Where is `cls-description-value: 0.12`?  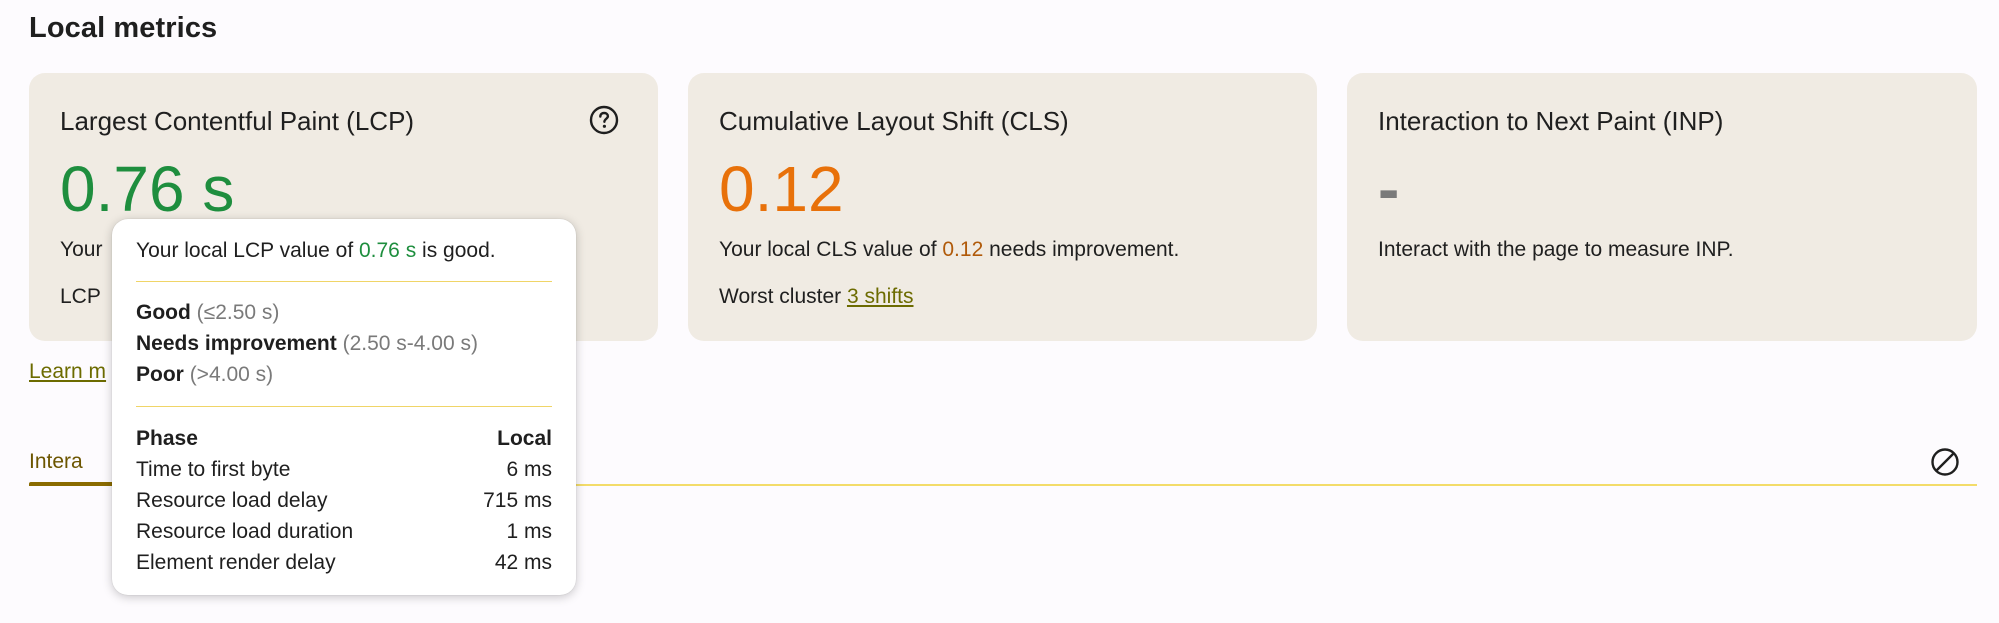 cls-description-value: 0.12 is located at coordinates (963, 249).